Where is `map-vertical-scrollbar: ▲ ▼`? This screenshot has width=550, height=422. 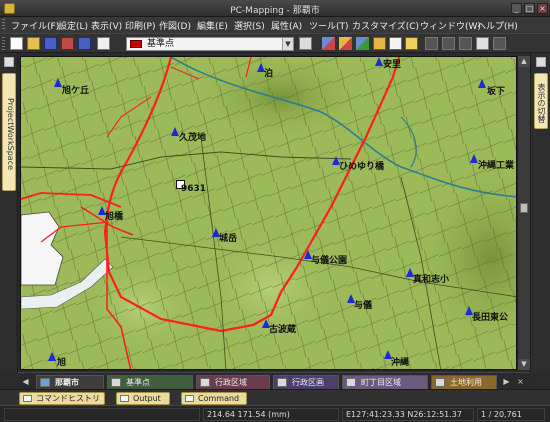 map-vertical-scrollbar: ▲ ▼ is located at coordinates (523, 213).